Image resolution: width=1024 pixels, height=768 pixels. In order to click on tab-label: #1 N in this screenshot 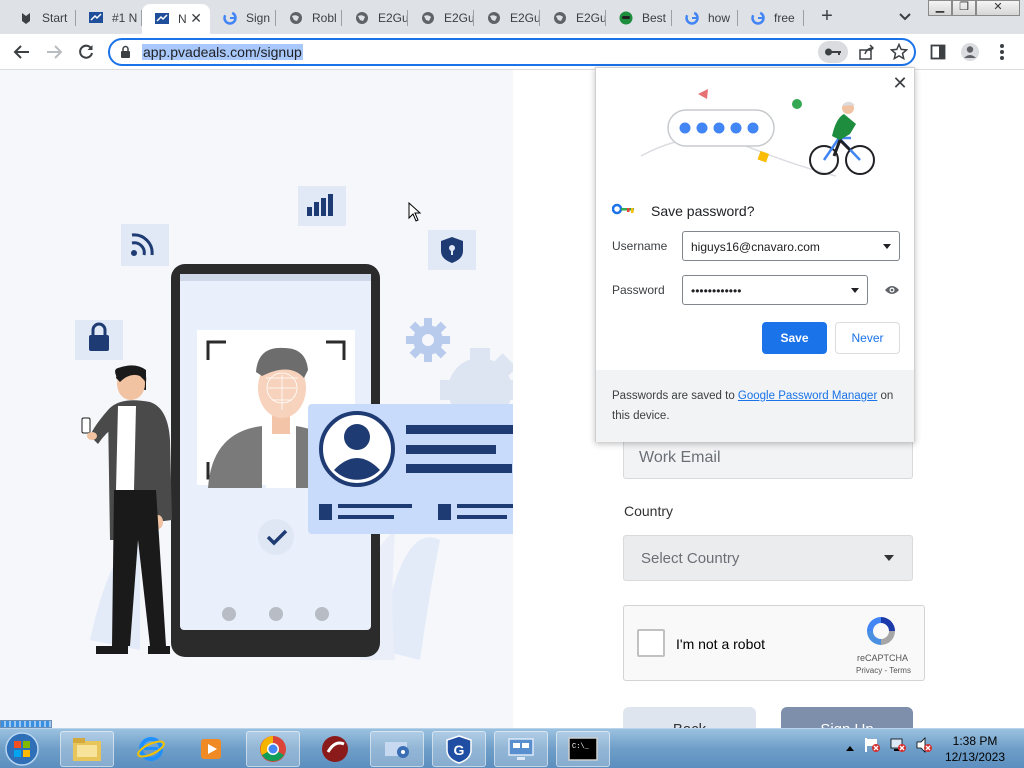, I will do `click(125, 18)`.